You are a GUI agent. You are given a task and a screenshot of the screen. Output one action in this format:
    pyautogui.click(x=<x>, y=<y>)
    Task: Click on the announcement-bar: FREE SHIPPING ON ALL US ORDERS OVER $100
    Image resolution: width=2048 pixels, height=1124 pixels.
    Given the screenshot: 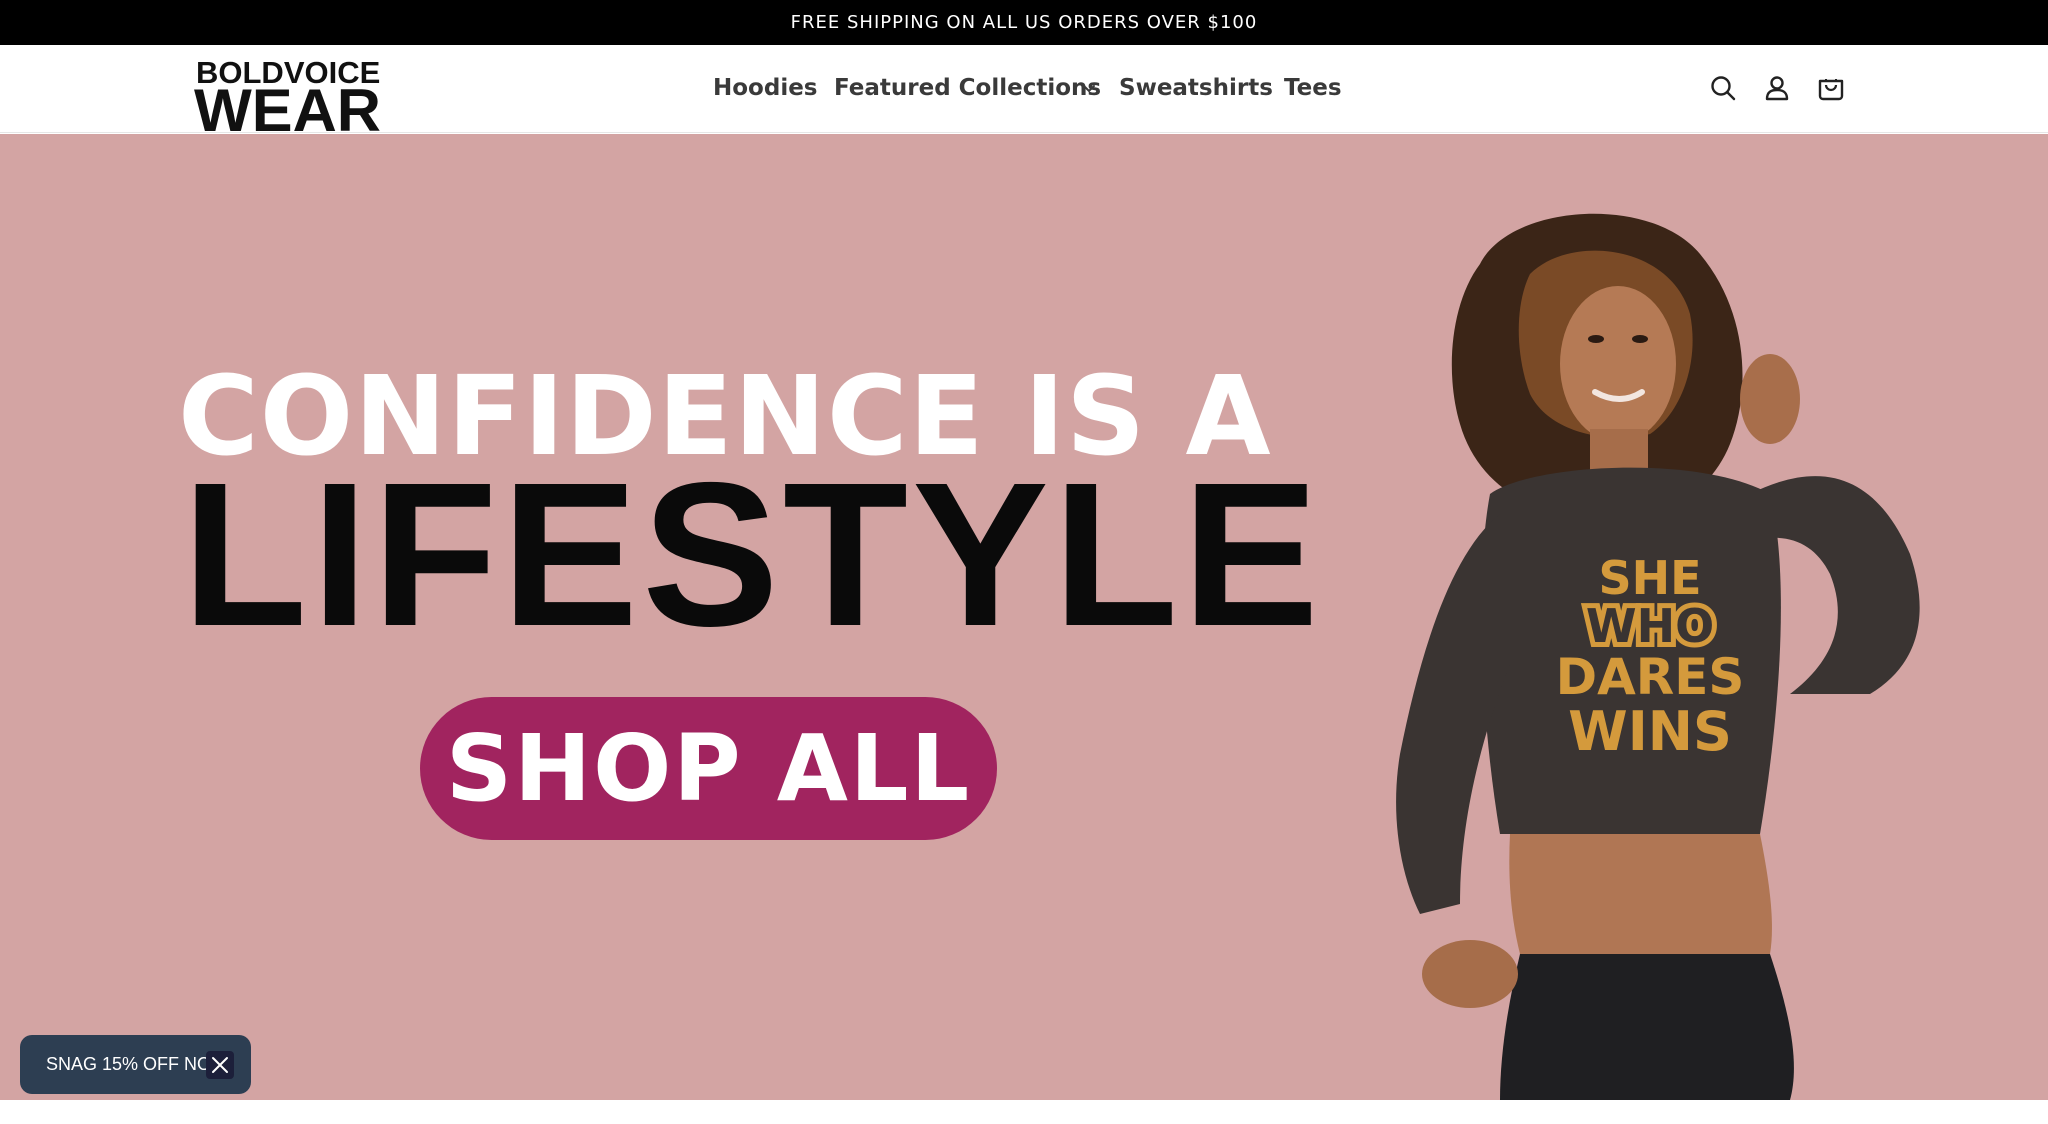 What is the action you would take?
    pyautogui.click(x=1024, y=22)
    